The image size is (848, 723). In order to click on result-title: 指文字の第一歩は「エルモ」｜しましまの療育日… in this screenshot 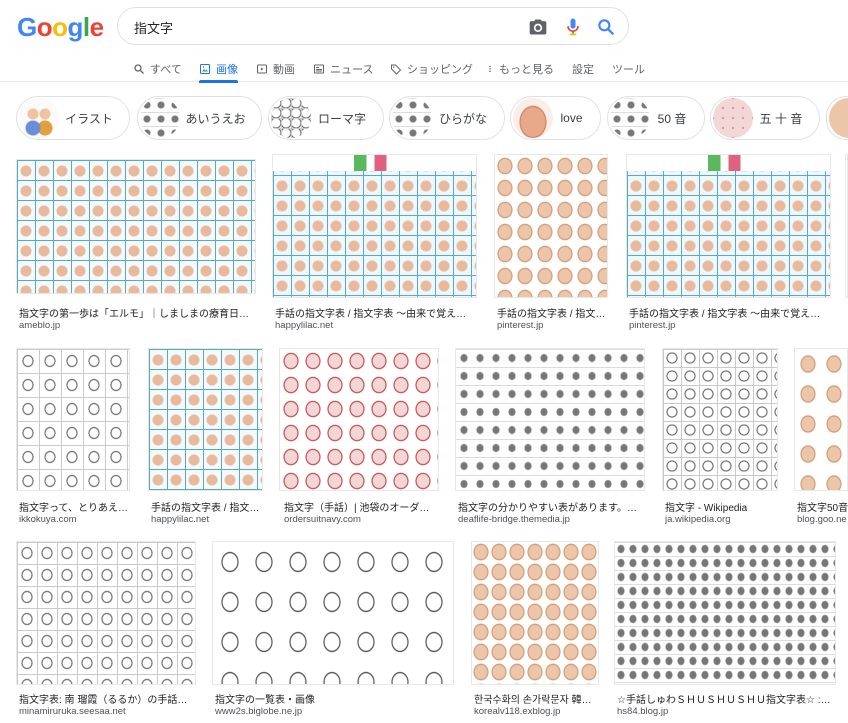, I will do `click(134, 314)`.